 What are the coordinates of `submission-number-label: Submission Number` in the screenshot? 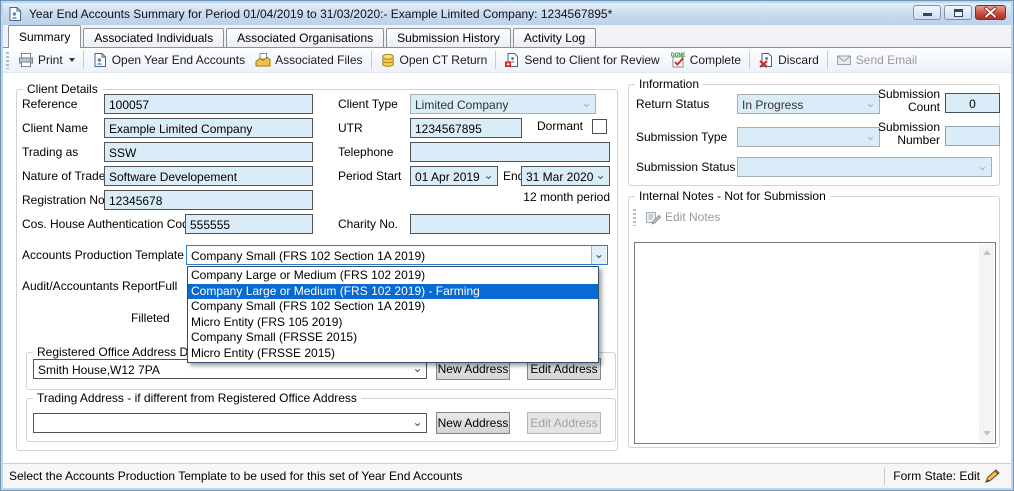 It's located at (901, 134).